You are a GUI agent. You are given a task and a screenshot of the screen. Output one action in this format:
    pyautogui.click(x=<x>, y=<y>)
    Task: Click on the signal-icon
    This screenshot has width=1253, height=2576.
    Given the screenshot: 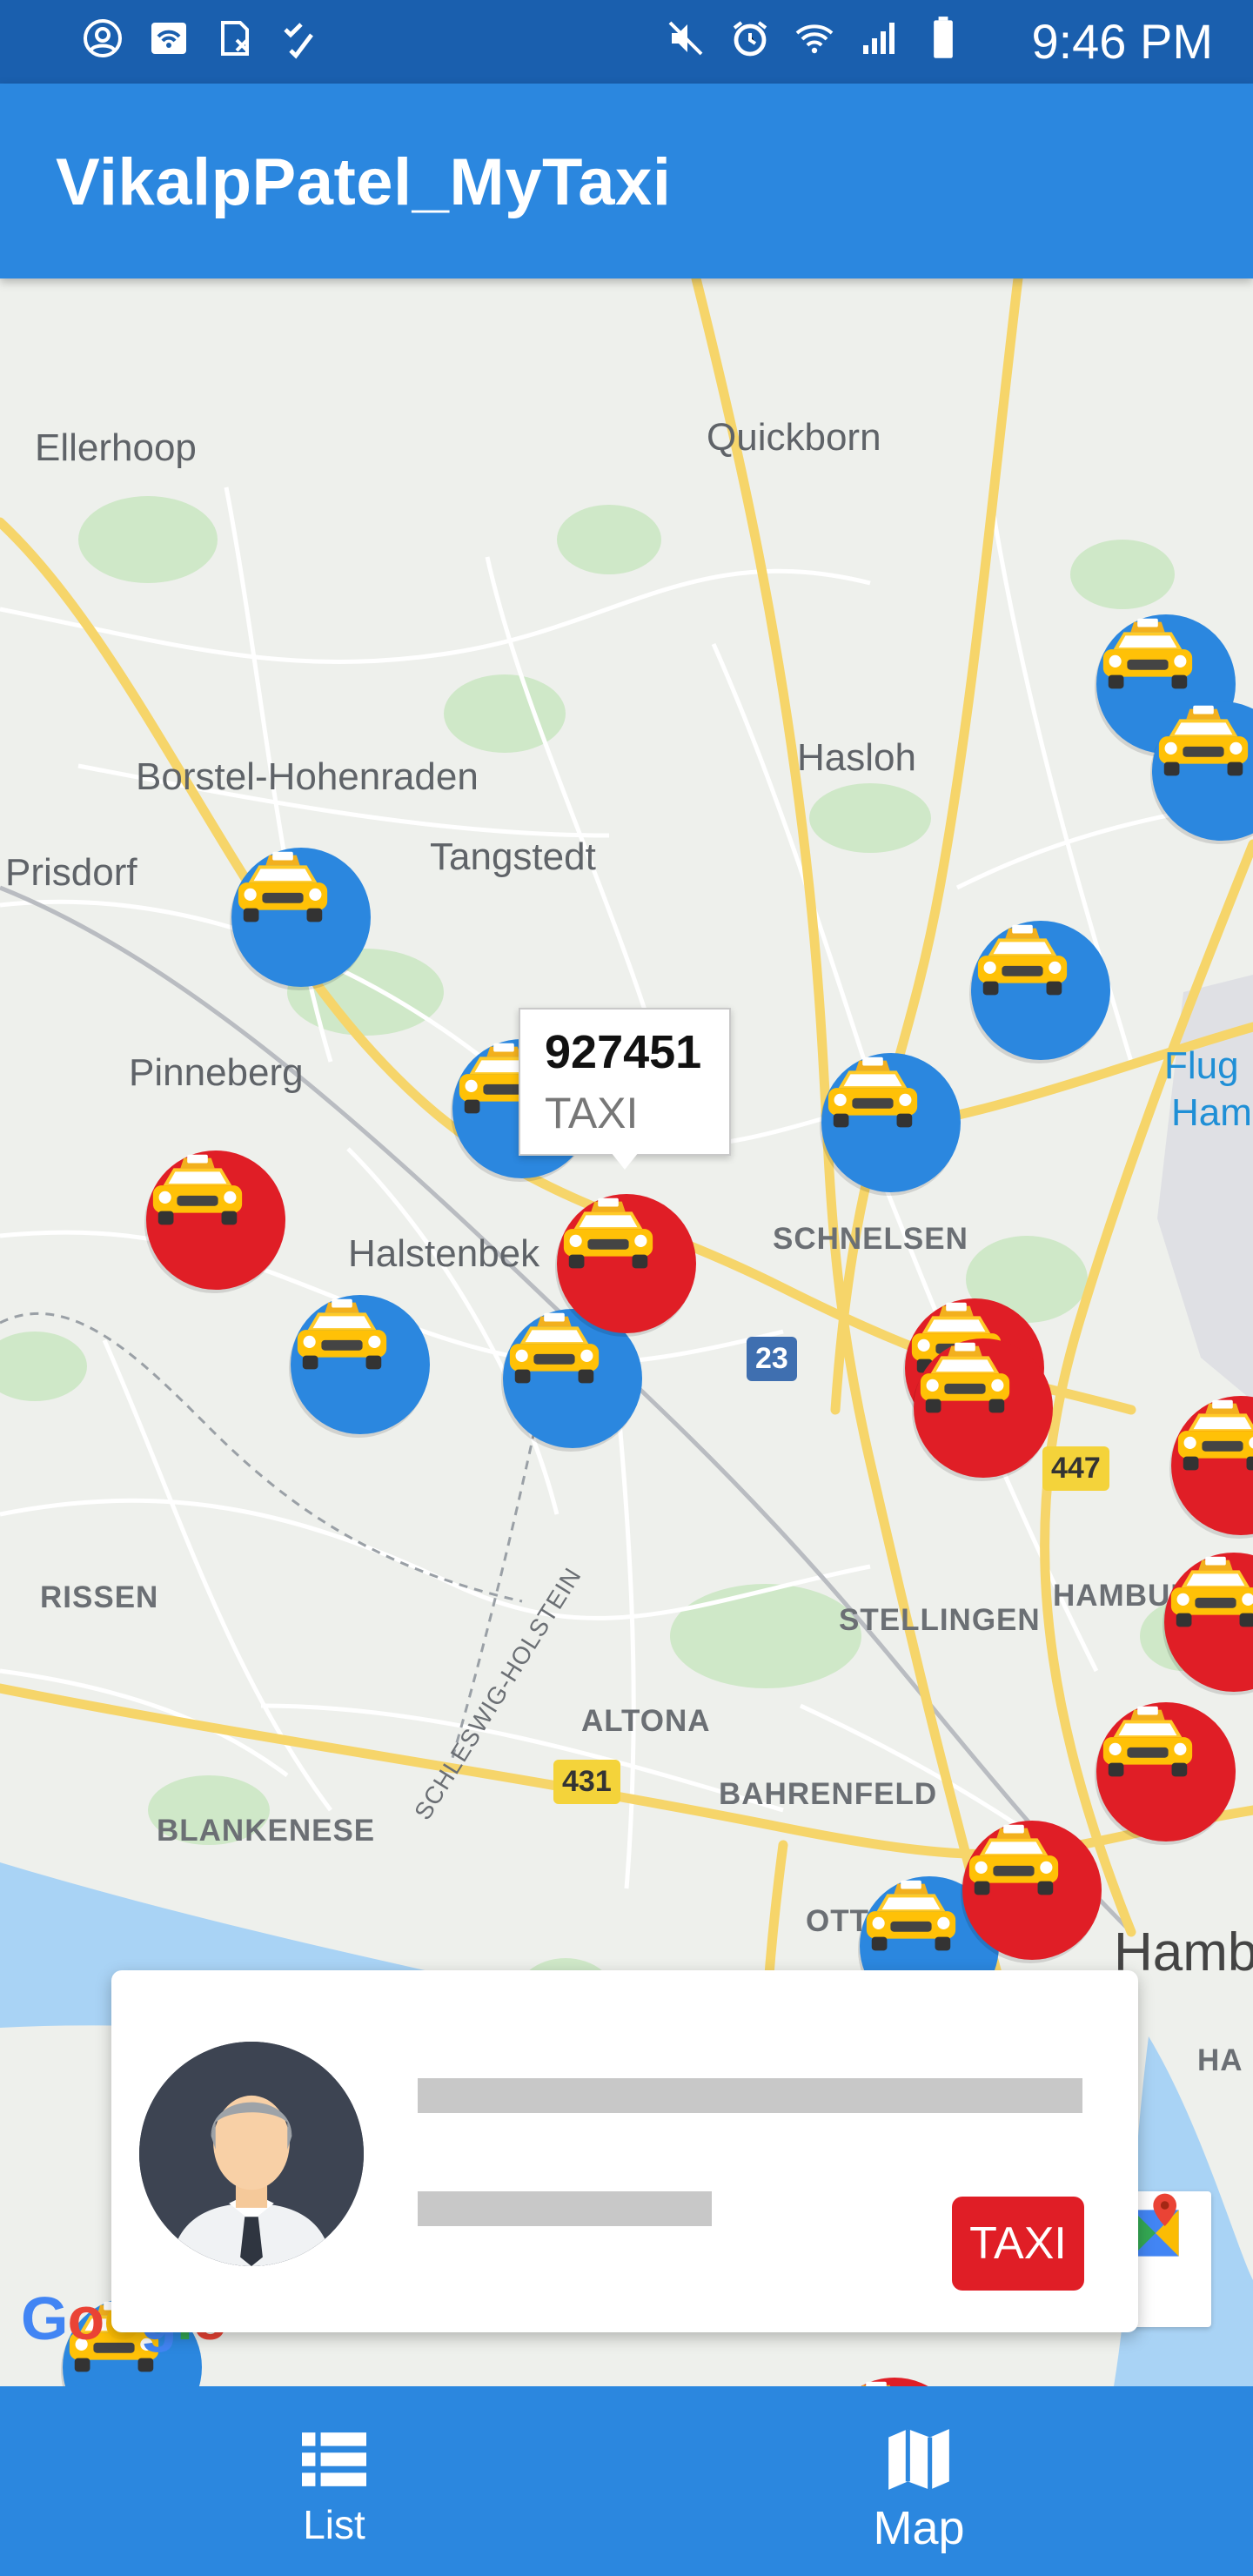 What is the action you would take?
    pyautogui.click(x=878, y=38)
    